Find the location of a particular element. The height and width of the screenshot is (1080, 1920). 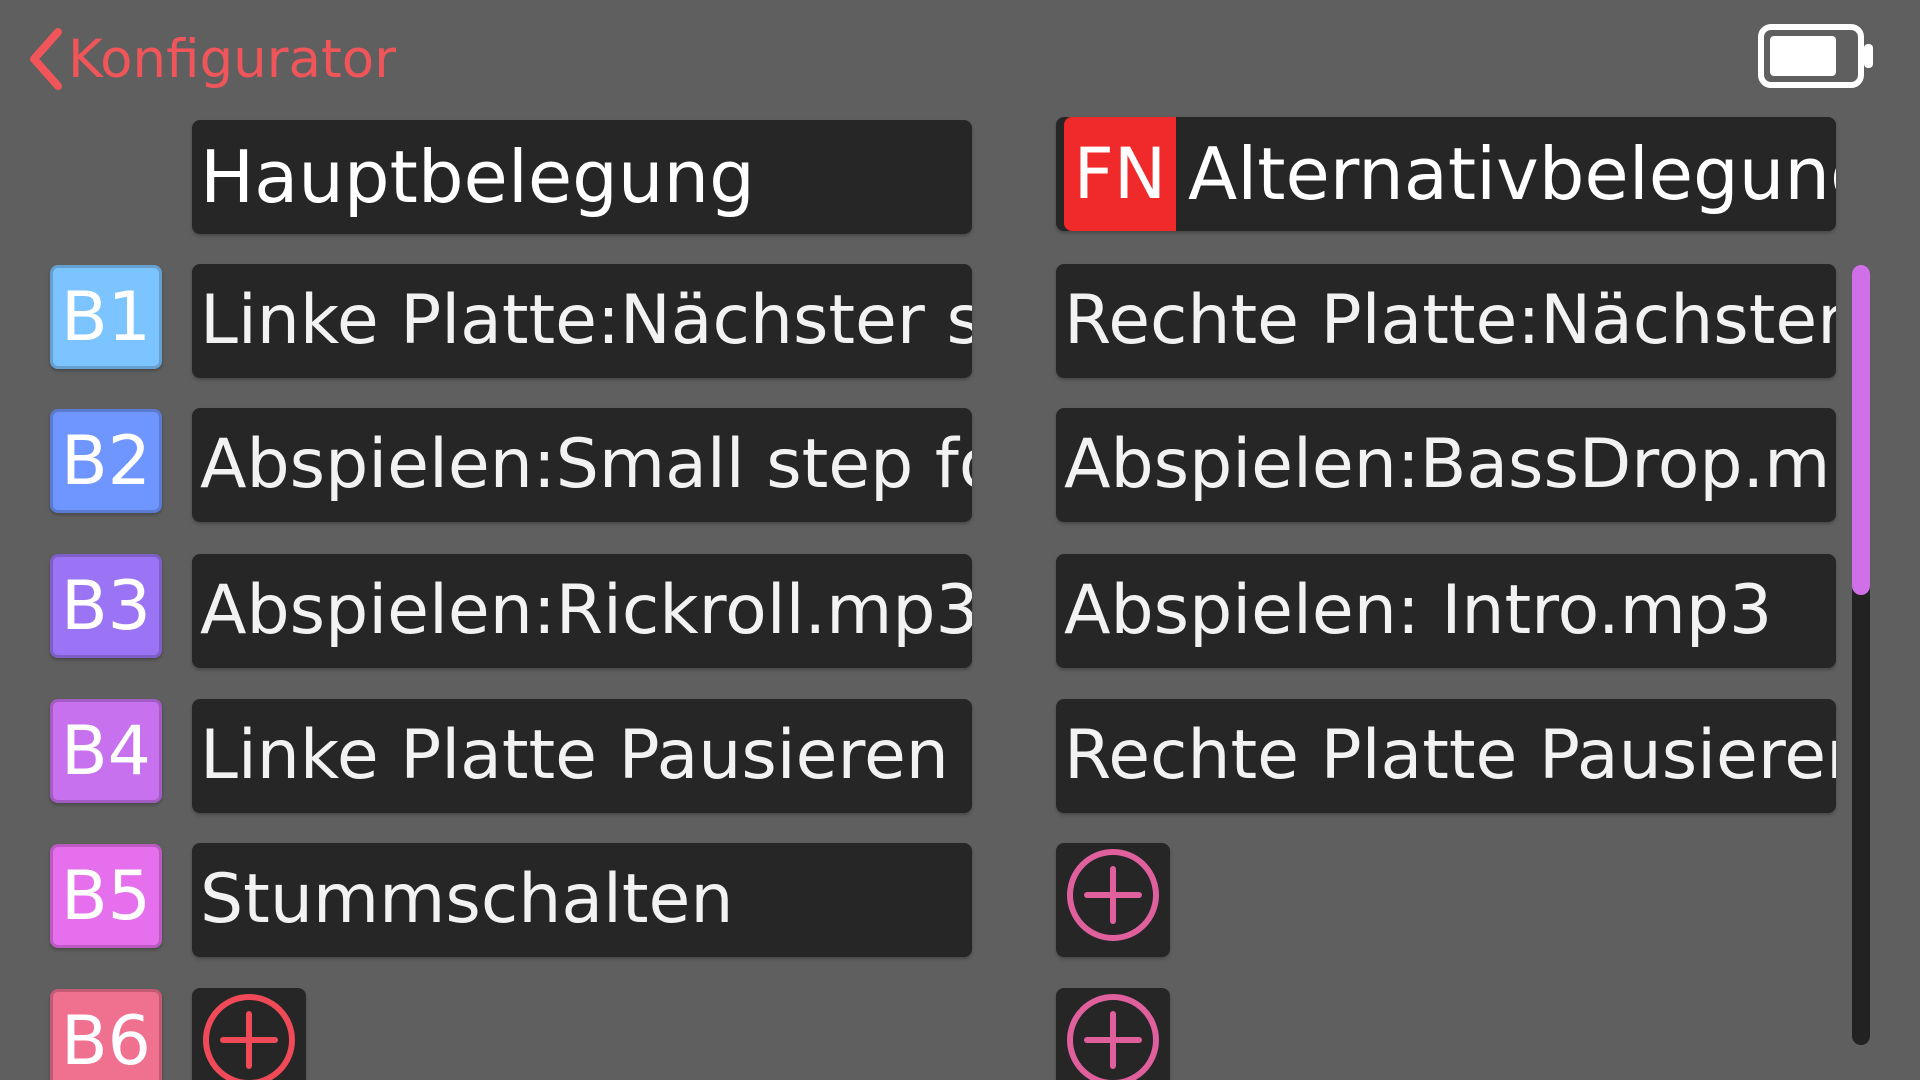

alternative-assignment-header: FN Alternativbelegung is located at coordinates (1446, 174).